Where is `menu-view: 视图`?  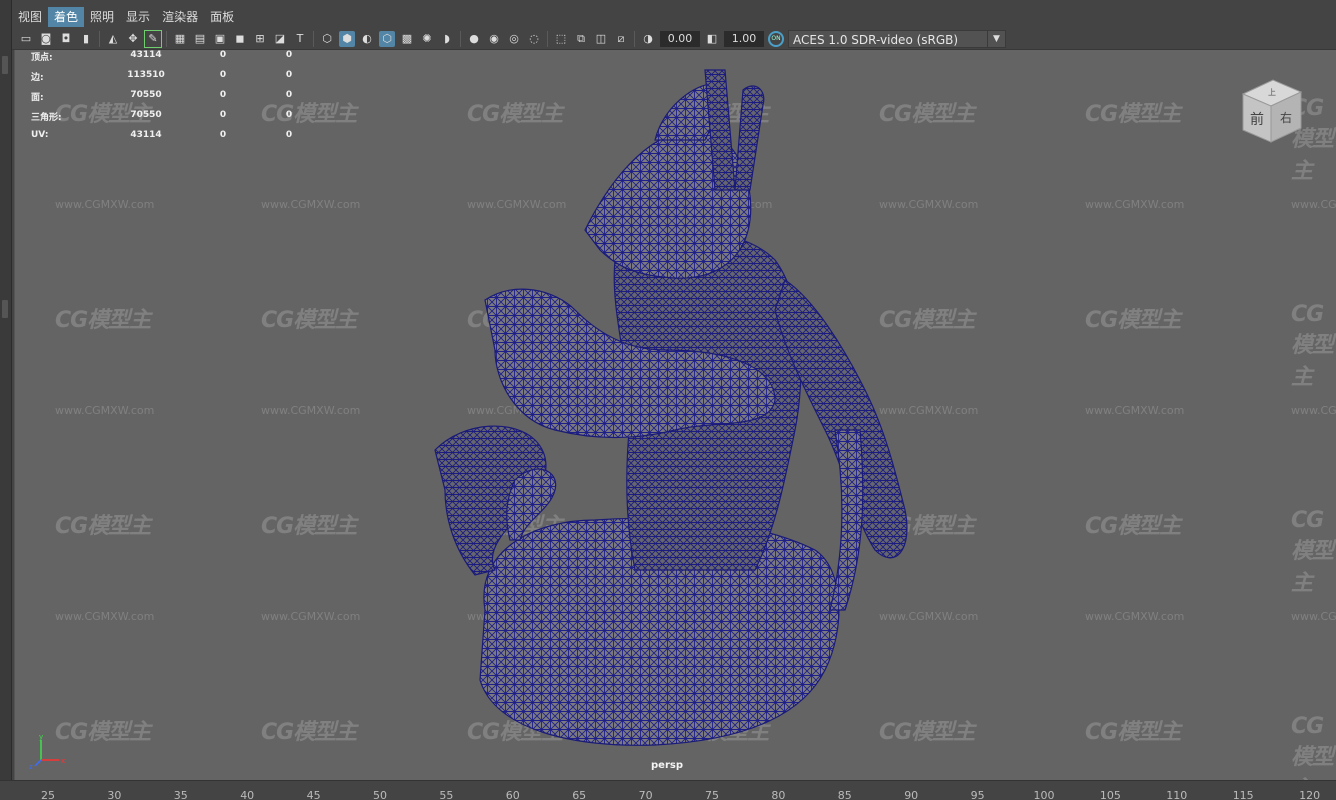 menu-view: 视图 is located at coordinates (30, 17).